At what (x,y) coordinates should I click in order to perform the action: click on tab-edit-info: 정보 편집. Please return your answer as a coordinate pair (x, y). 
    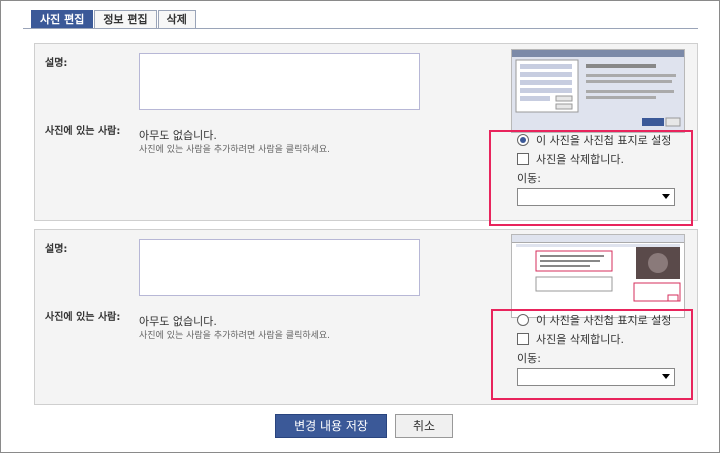
    Looking at the image, I should click on (125, 19).